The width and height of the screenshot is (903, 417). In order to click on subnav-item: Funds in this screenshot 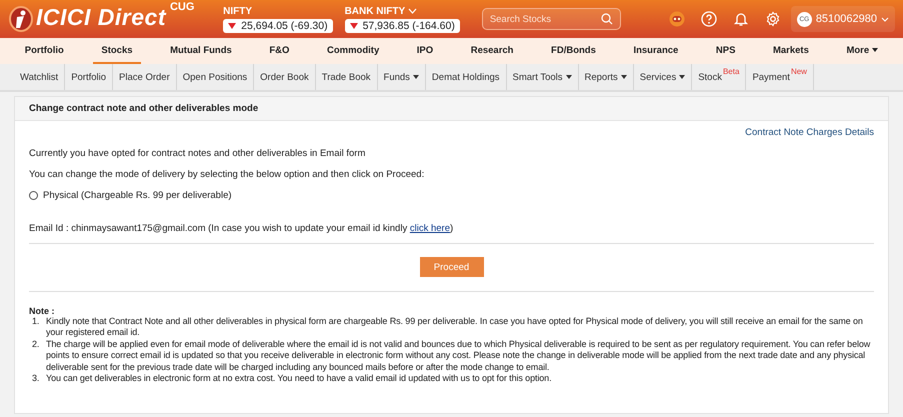, I will do `click(402, 77)`.